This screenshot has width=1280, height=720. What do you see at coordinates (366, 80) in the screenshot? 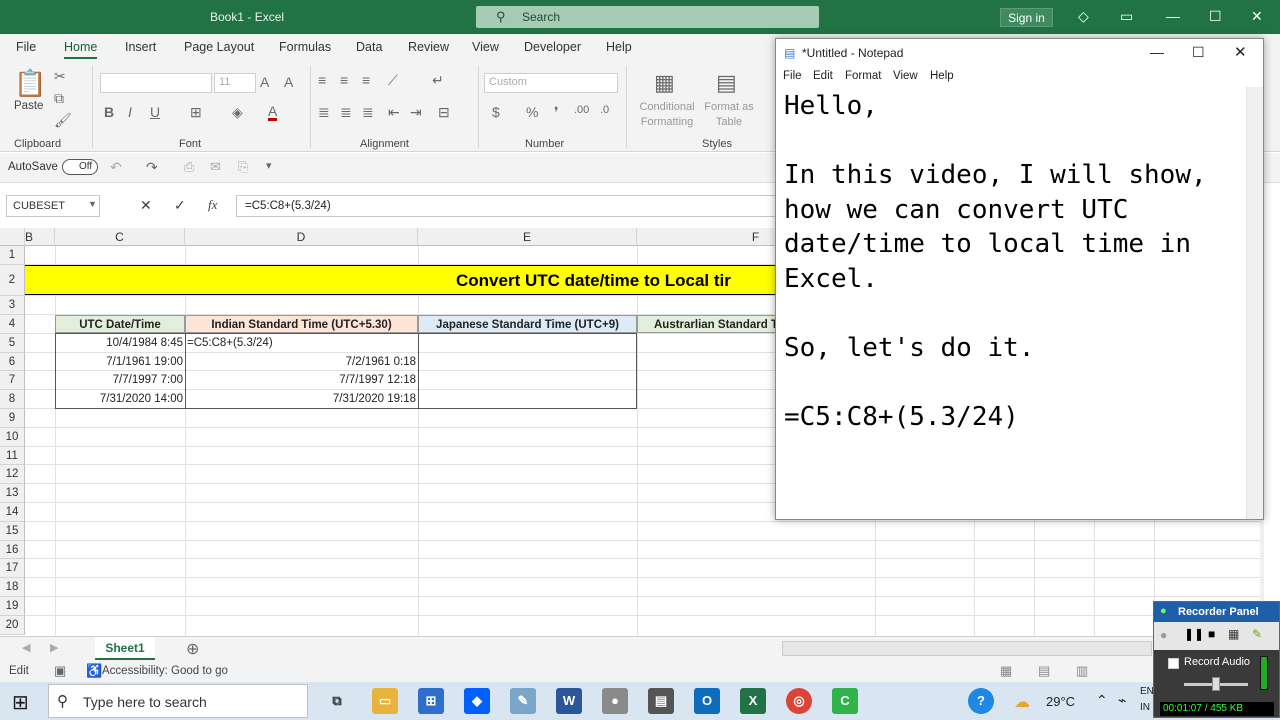
I see `align-bottom-icon: ≡` at bounding box center [366, 80].